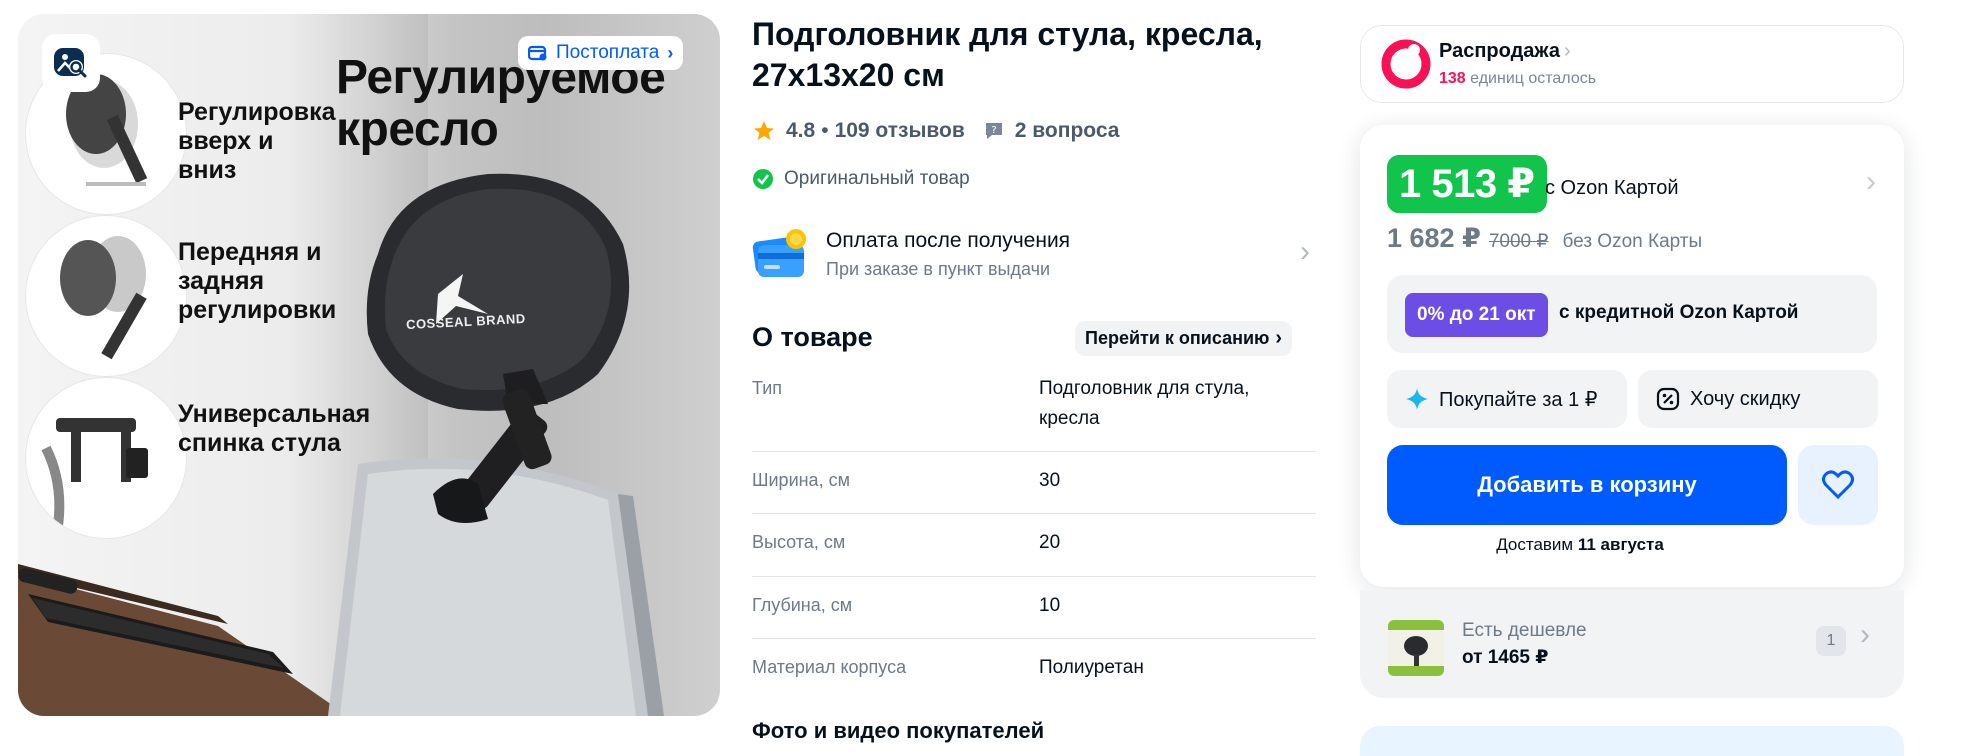 This screenshot has width=1988, height=756. I want to click on credit-label: с кредитной Ozon Картой, so click(1679, 312).